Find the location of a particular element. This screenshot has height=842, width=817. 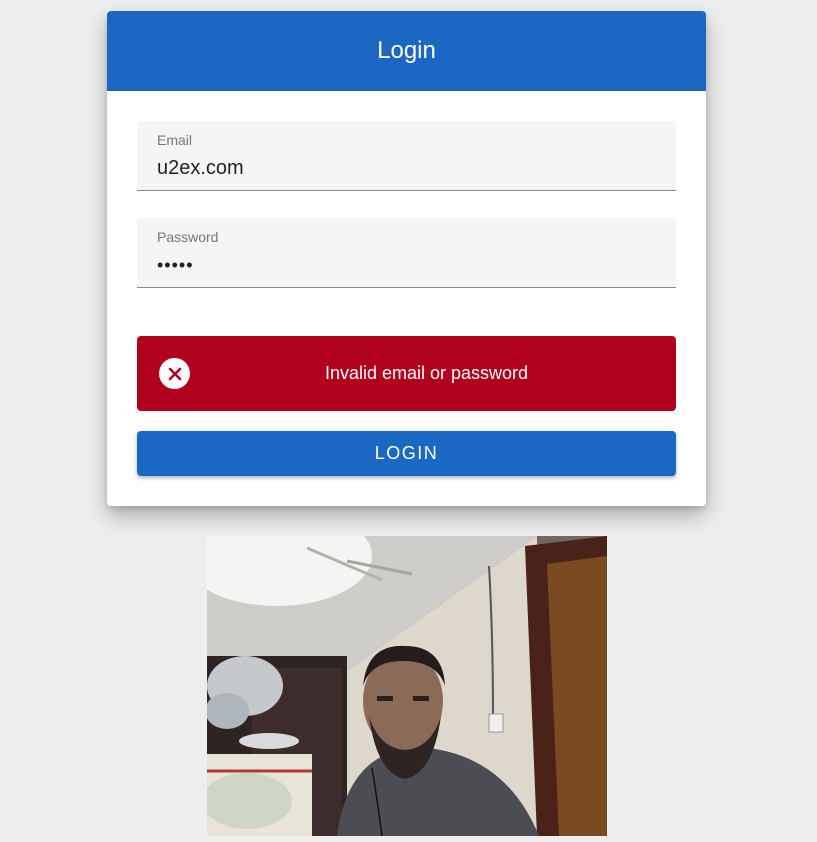

close-circle-icon is located at coordinates (174, 373).